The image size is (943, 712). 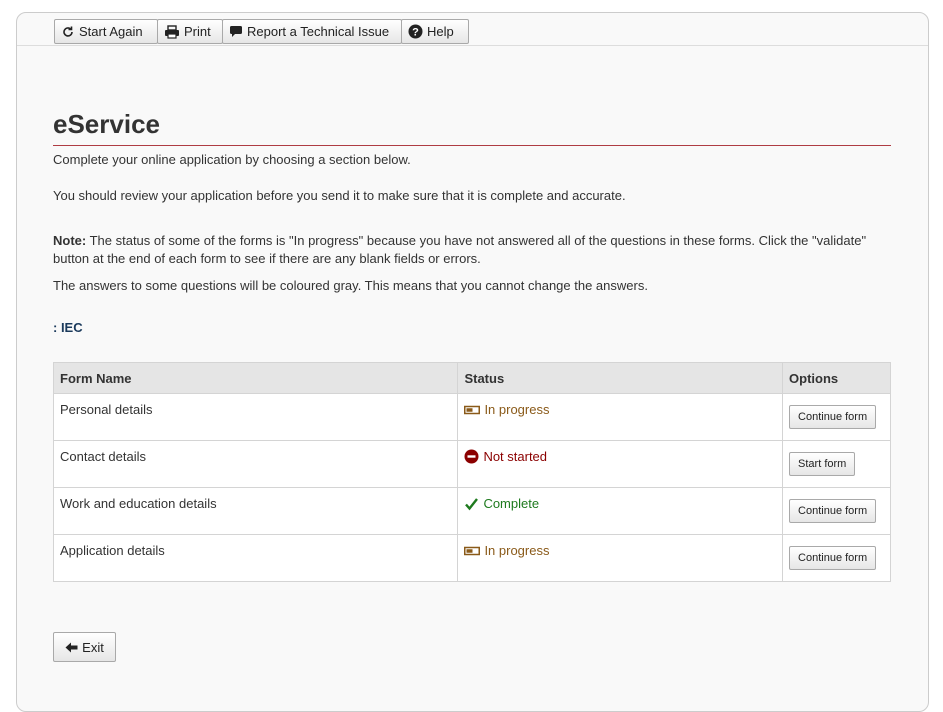 What do you see at coordinates (620, 503) in the screenshot?
I see `status-badge: Complete` at bounding box center [620, 503].